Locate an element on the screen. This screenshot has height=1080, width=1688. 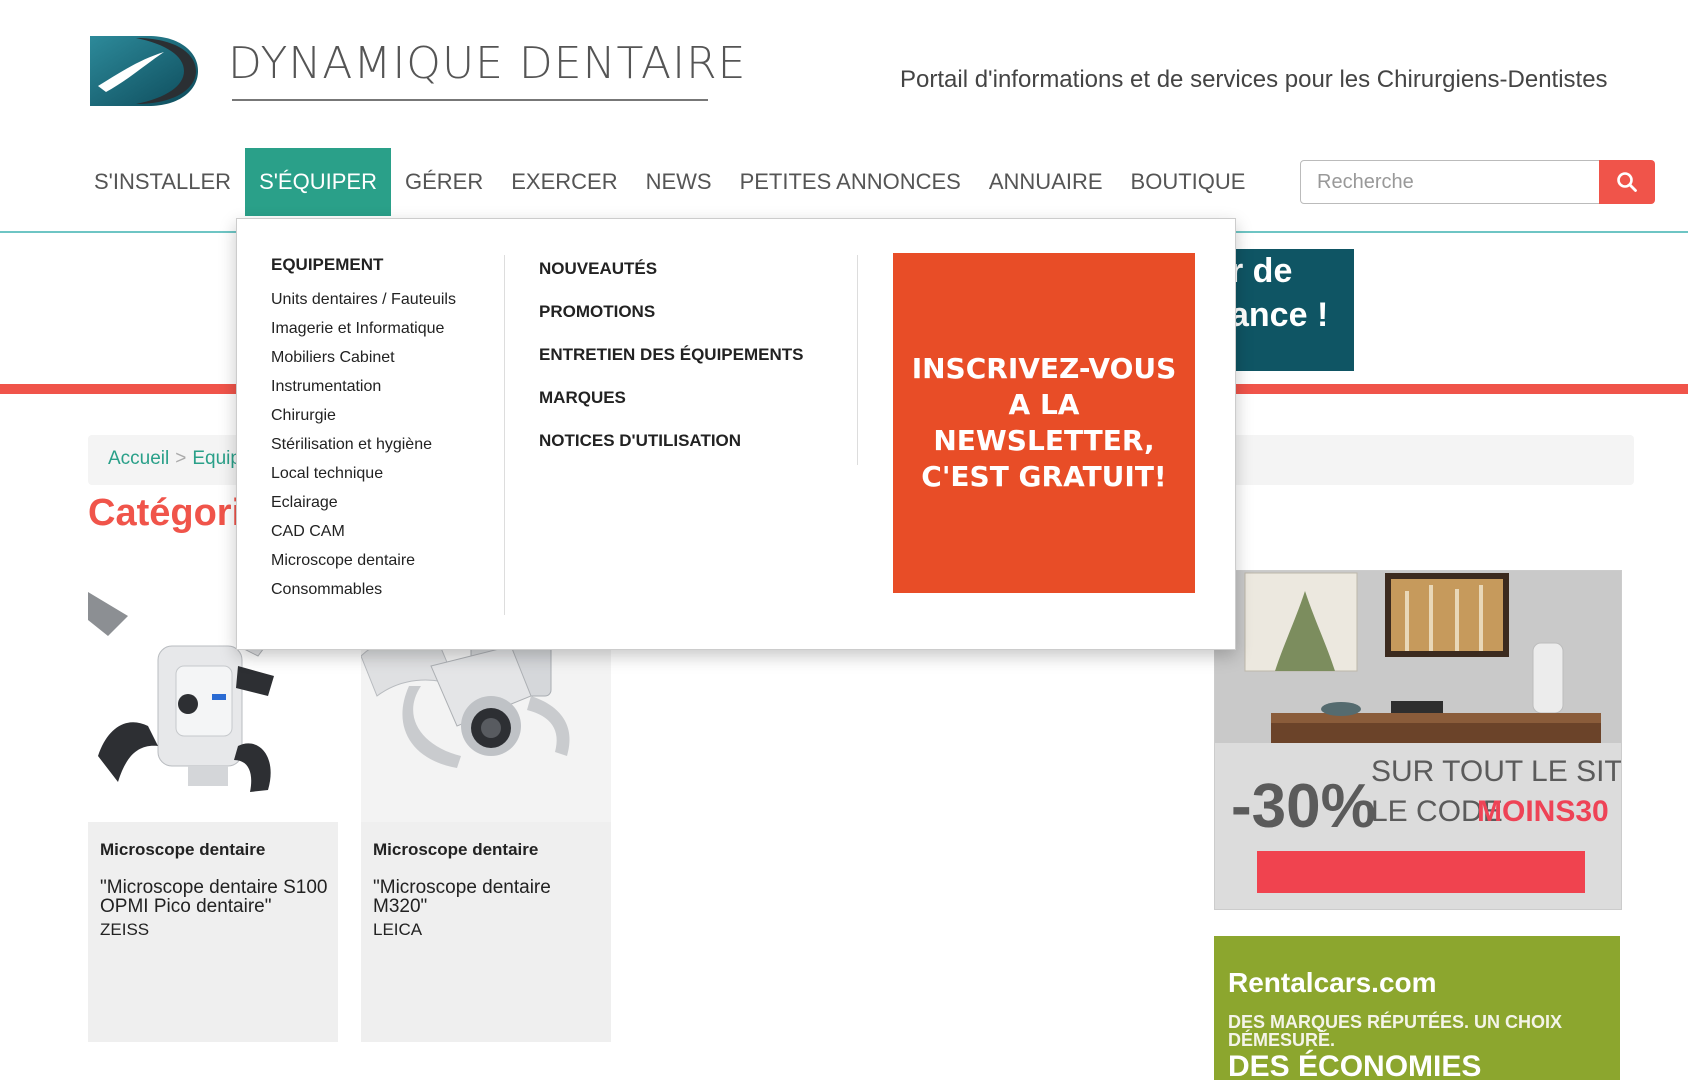
logo-icon is located at coordinates (144, 71).